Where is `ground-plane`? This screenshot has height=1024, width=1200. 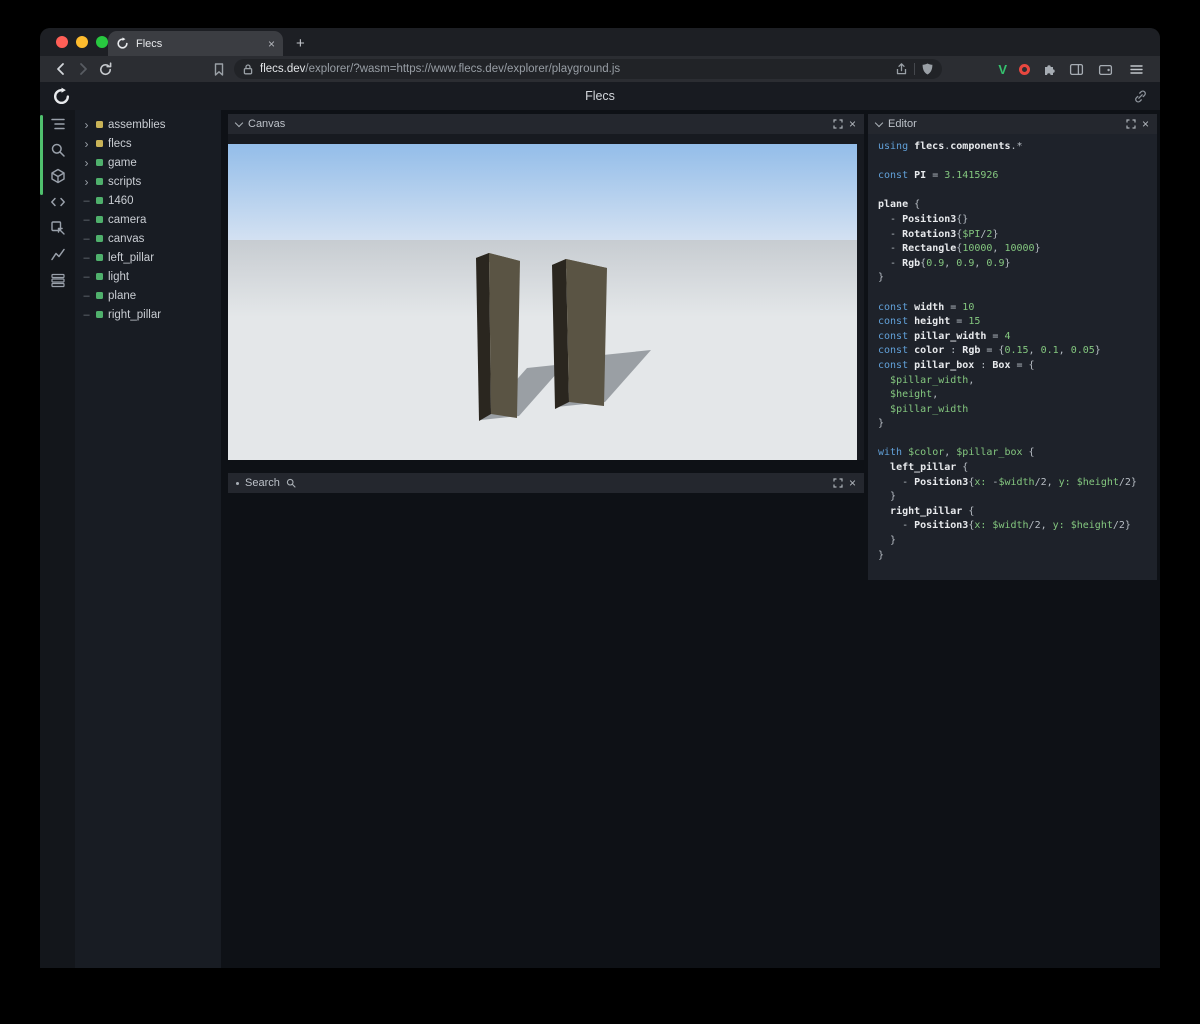
ground-plane is located at coordinates (542, 350).